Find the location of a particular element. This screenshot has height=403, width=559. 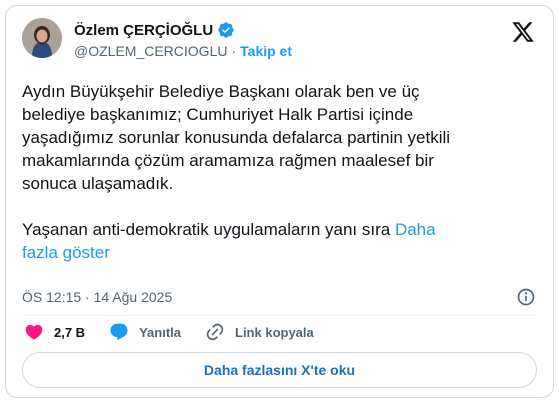

timestamp: ÖS 12:15 · 14 Ağu 2025 is located at coordinates (97, 297).